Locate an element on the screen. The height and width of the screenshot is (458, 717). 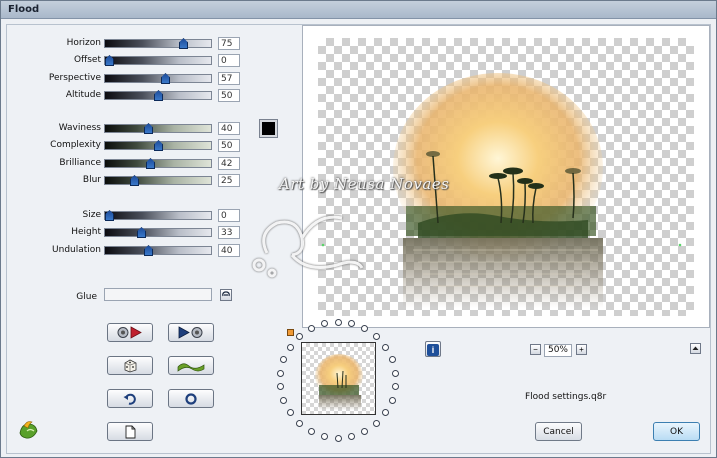
slider-row-complexity: Complexity 50 is located at coordinates (127, 146).